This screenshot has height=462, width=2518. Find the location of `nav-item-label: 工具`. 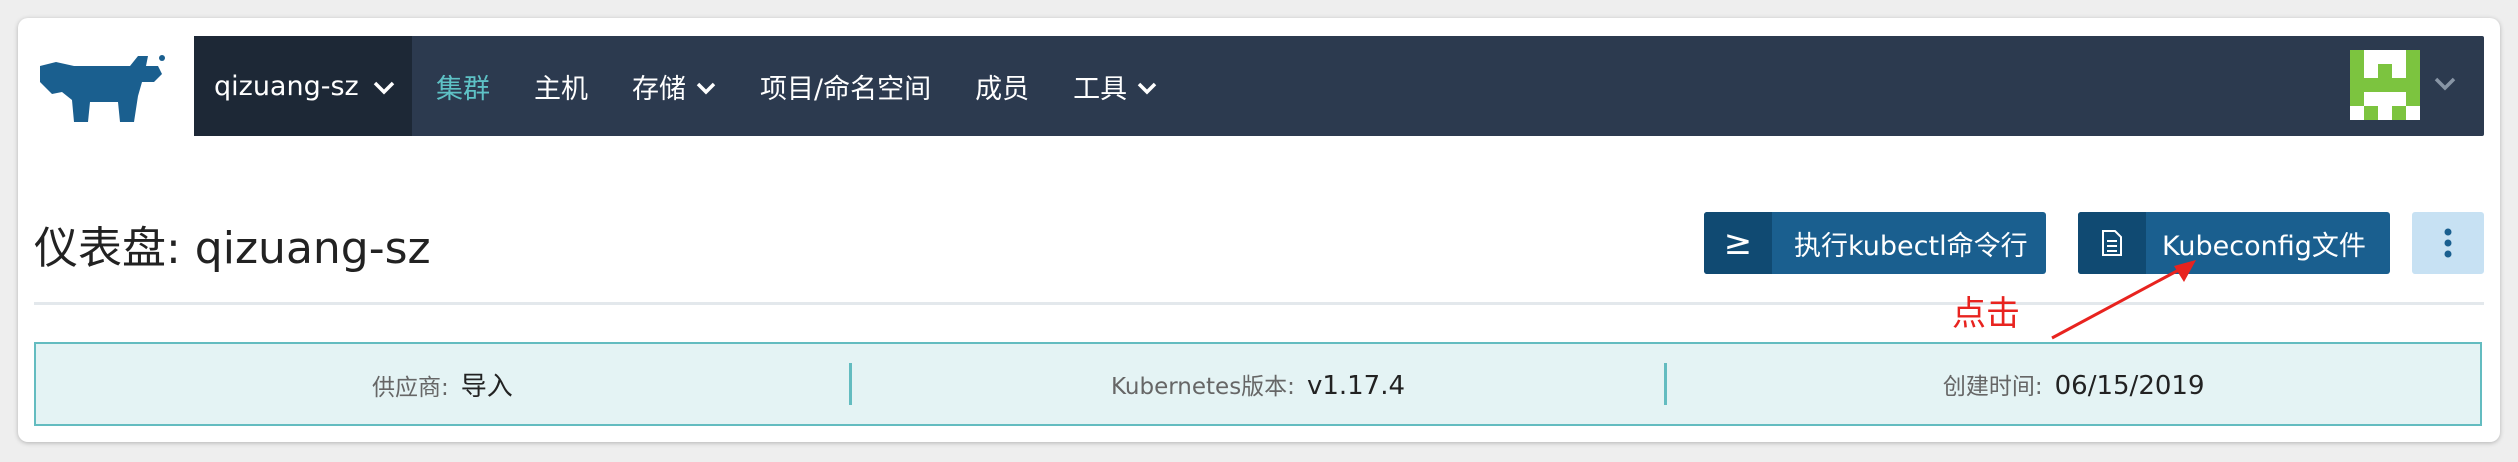

nav-item-label: 工具 is located at coordinates (1100, 89).